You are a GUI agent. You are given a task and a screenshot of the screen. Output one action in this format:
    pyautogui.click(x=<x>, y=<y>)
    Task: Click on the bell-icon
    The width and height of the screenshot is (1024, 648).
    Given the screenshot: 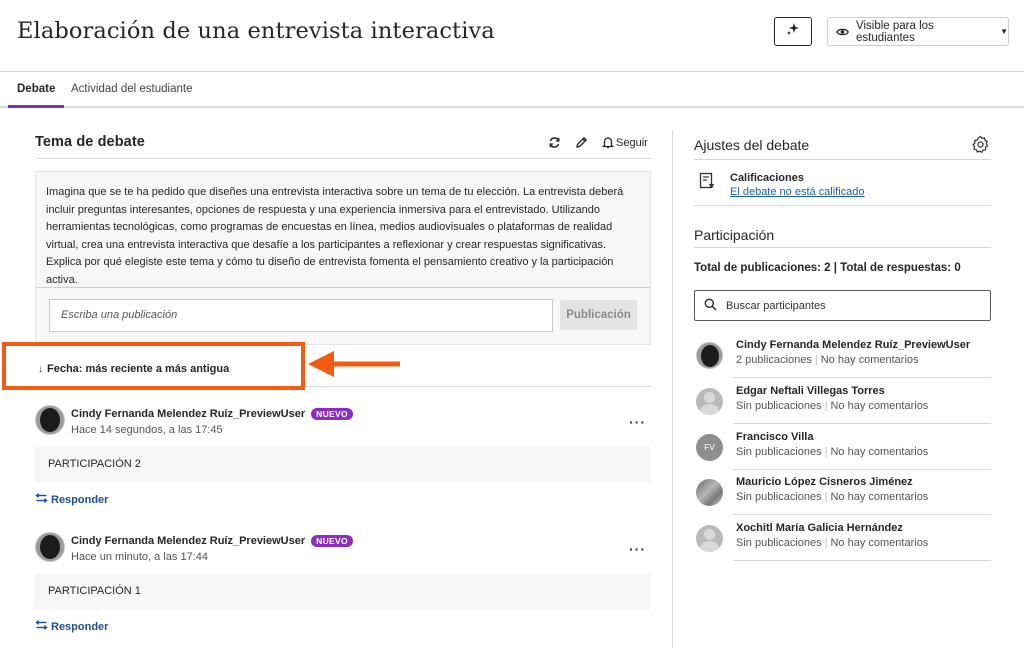 What is the action you would take?
    pyautogui.click(x=608, y=142)
    